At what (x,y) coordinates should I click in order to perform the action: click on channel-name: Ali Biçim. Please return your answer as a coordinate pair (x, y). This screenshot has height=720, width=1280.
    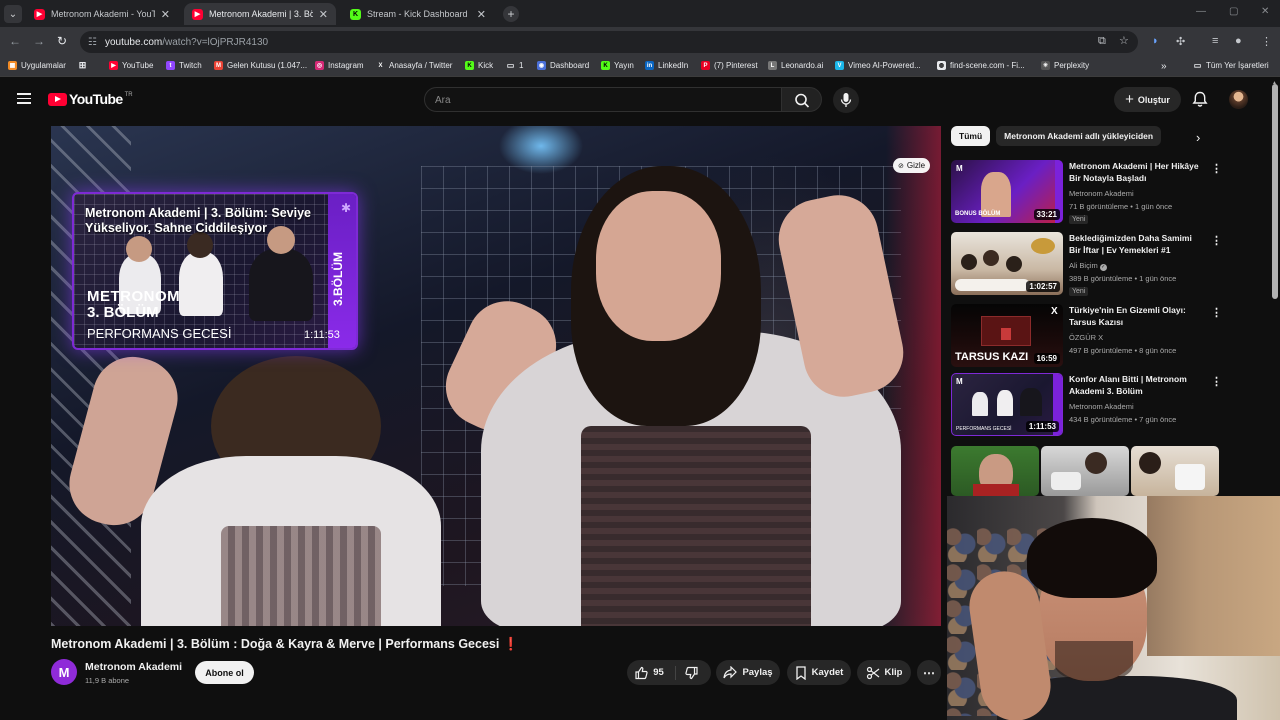
    Looking at the image, I should click on (1083, 265).